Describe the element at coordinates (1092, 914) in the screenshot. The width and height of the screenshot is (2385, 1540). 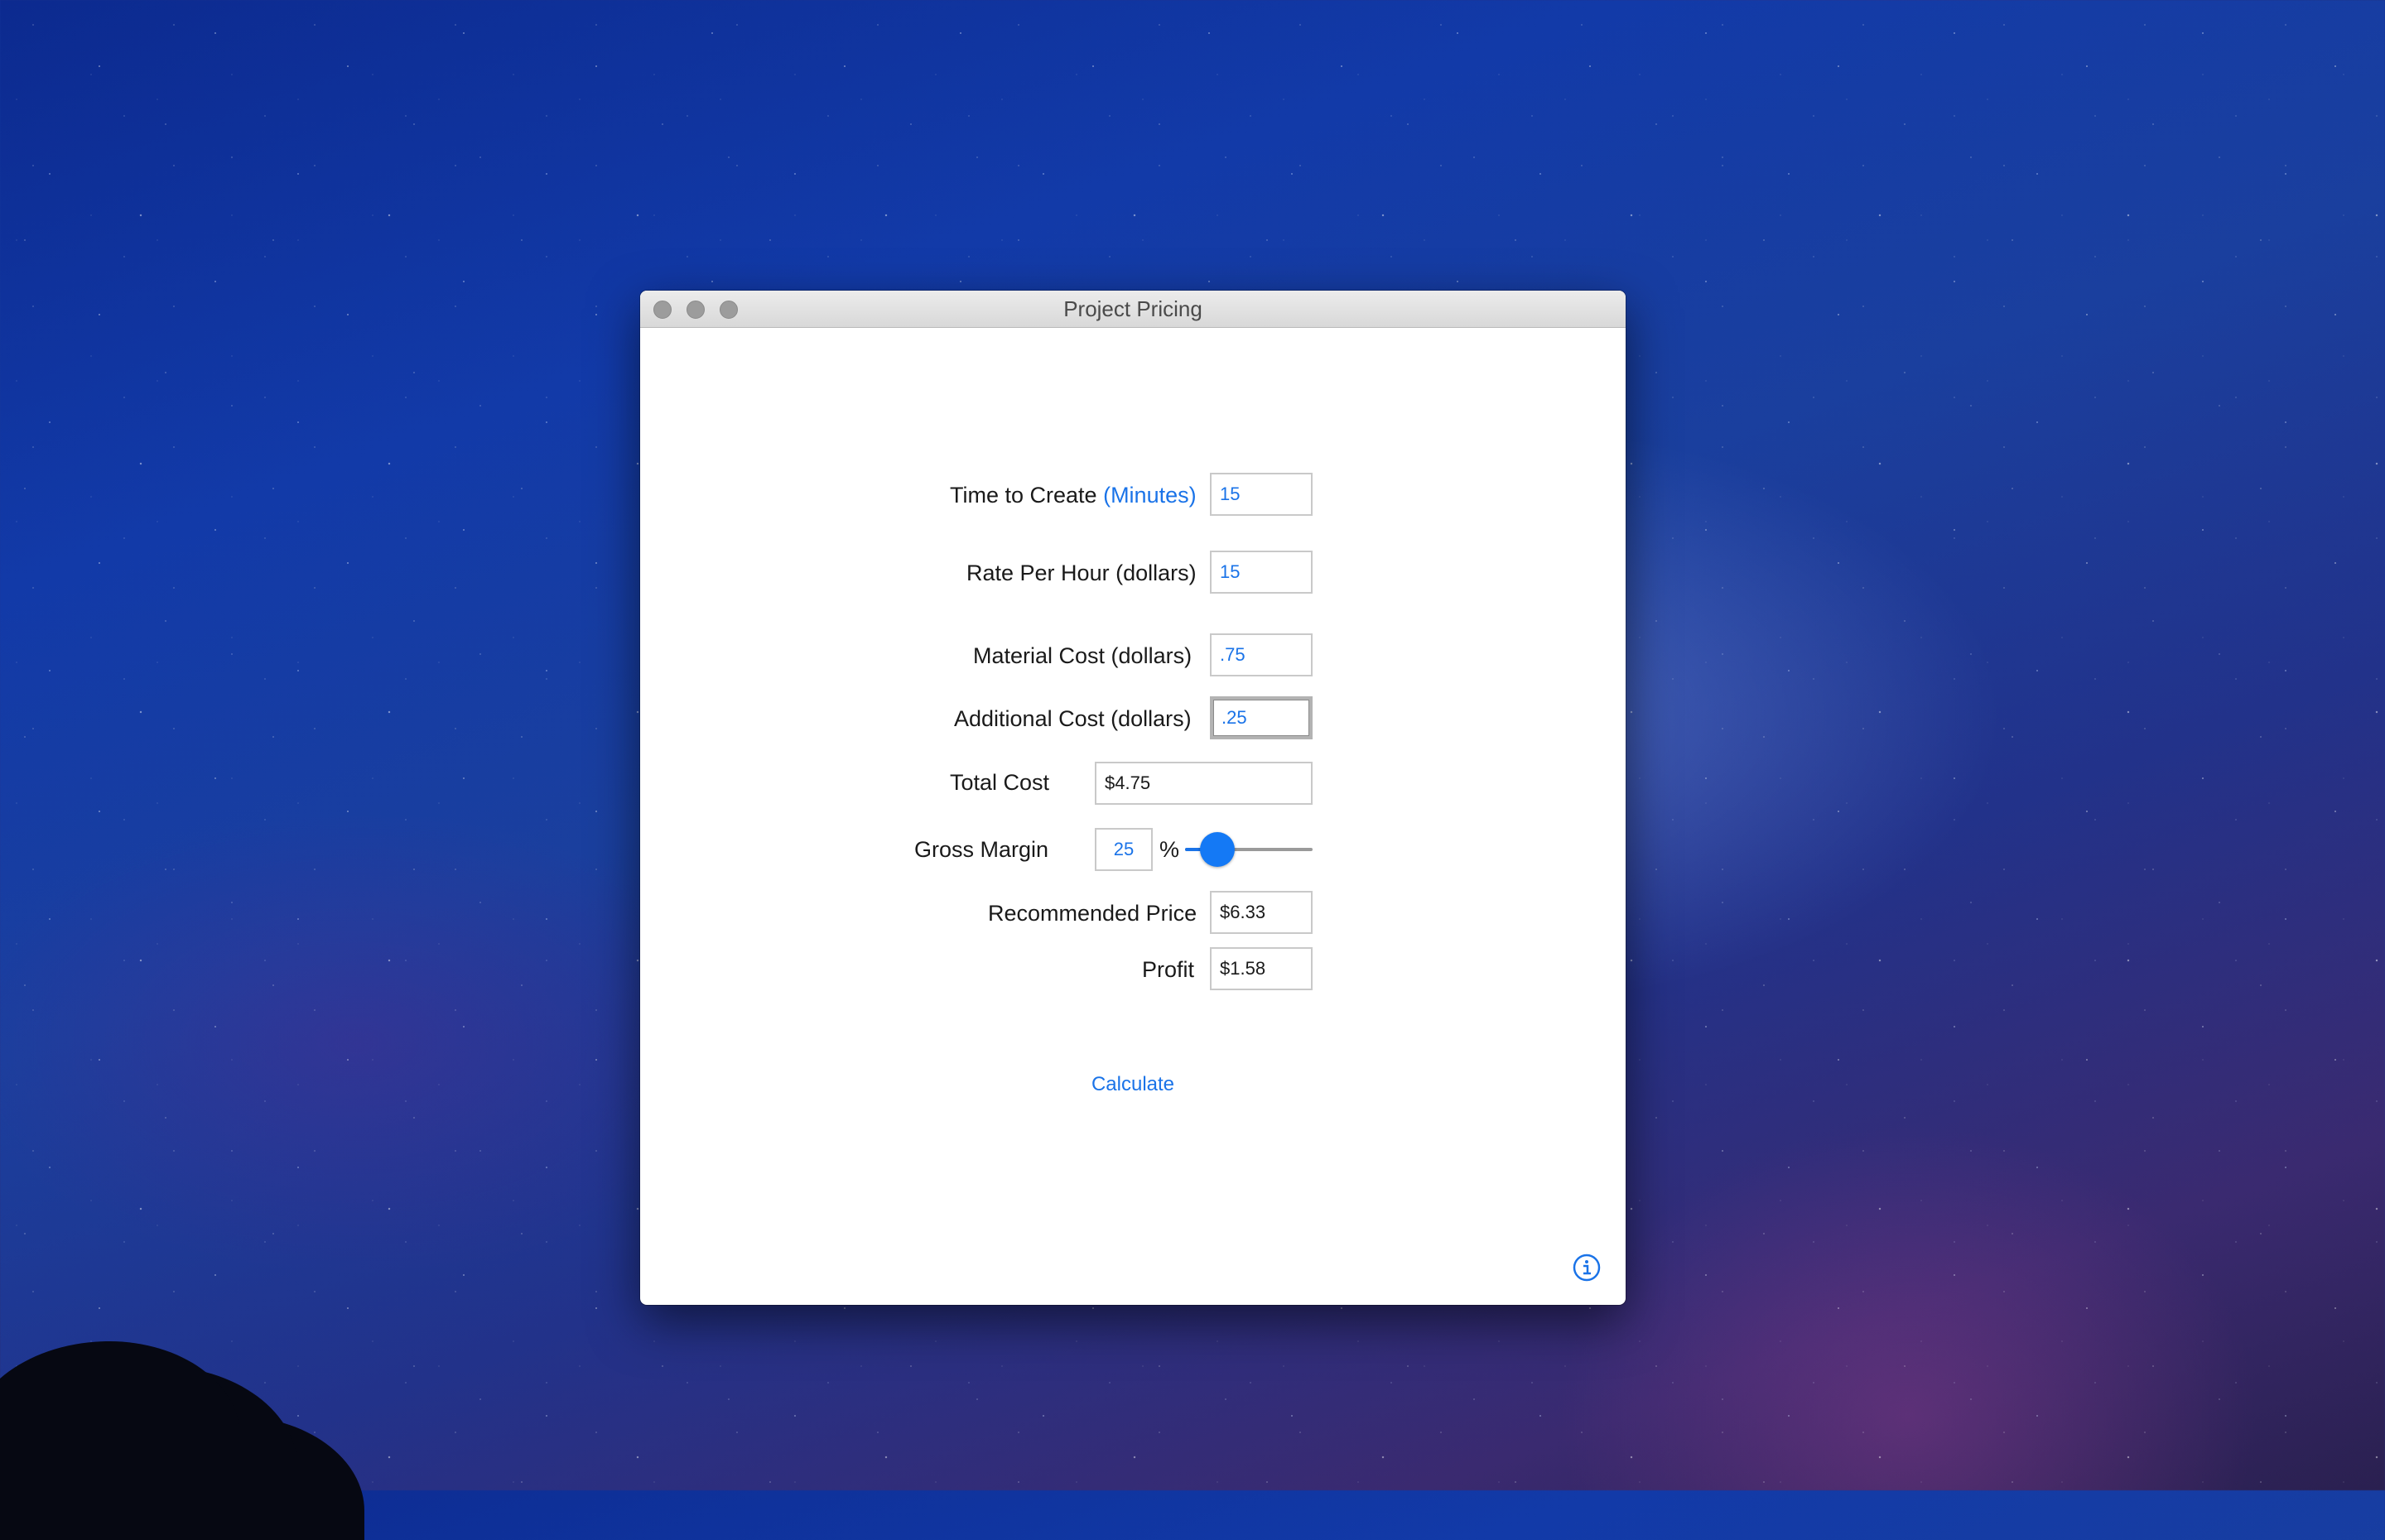
I see `recommended-price-label: Recommended Price` at that location.